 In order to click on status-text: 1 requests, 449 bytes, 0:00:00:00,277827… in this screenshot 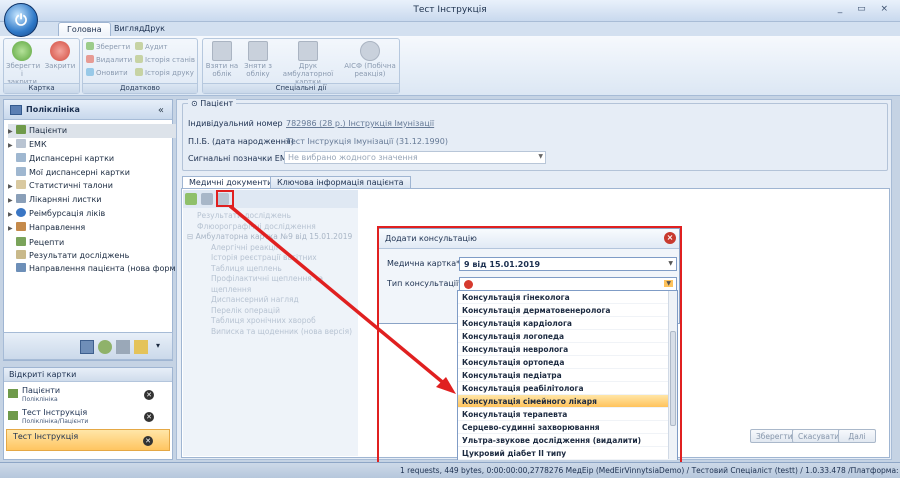, I will do `click(650, 470)`.